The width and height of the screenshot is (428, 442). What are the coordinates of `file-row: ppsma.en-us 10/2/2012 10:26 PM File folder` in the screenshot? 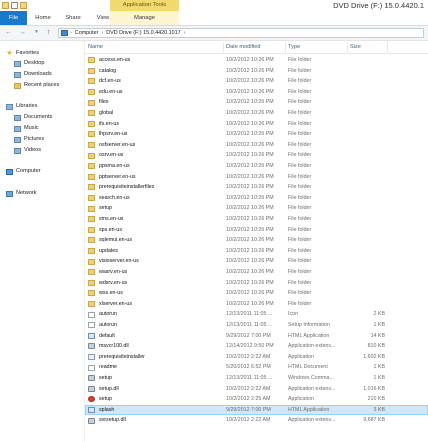 It's located at (256, 166).